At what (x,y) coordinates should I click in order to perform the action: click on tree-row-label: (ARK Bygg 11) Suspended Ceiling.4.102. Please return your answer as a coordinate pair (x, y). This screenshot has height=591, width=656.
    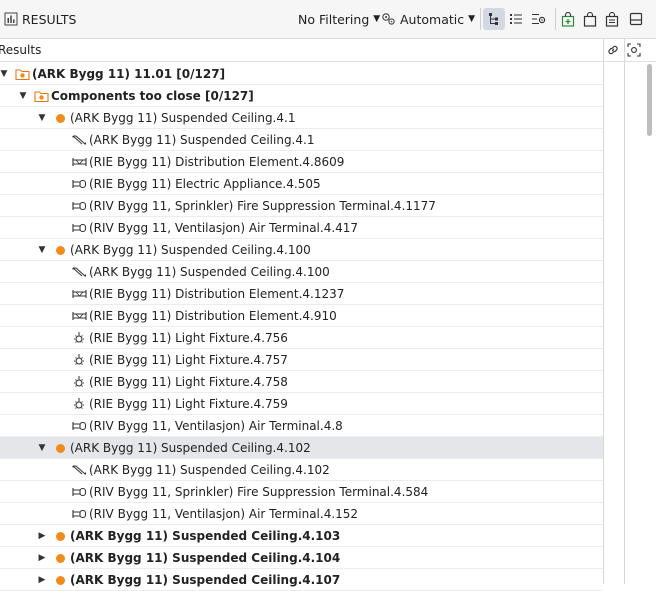
    Looking at the image, I should click on (190, 448).